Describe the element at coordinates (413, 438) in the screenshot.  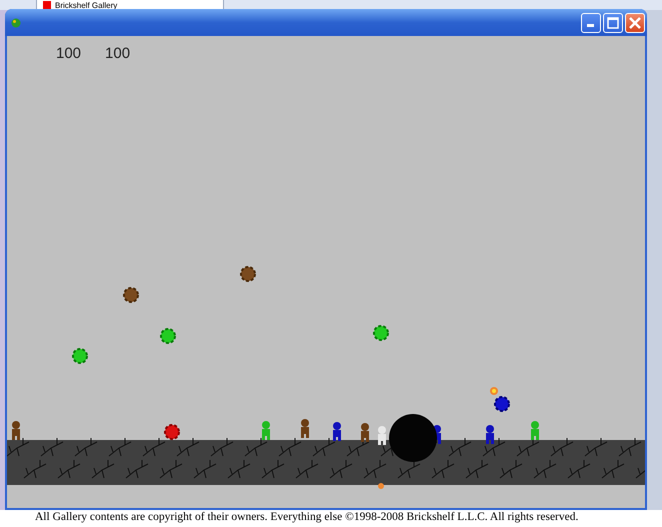
I see `smoke-cloud` at that location.